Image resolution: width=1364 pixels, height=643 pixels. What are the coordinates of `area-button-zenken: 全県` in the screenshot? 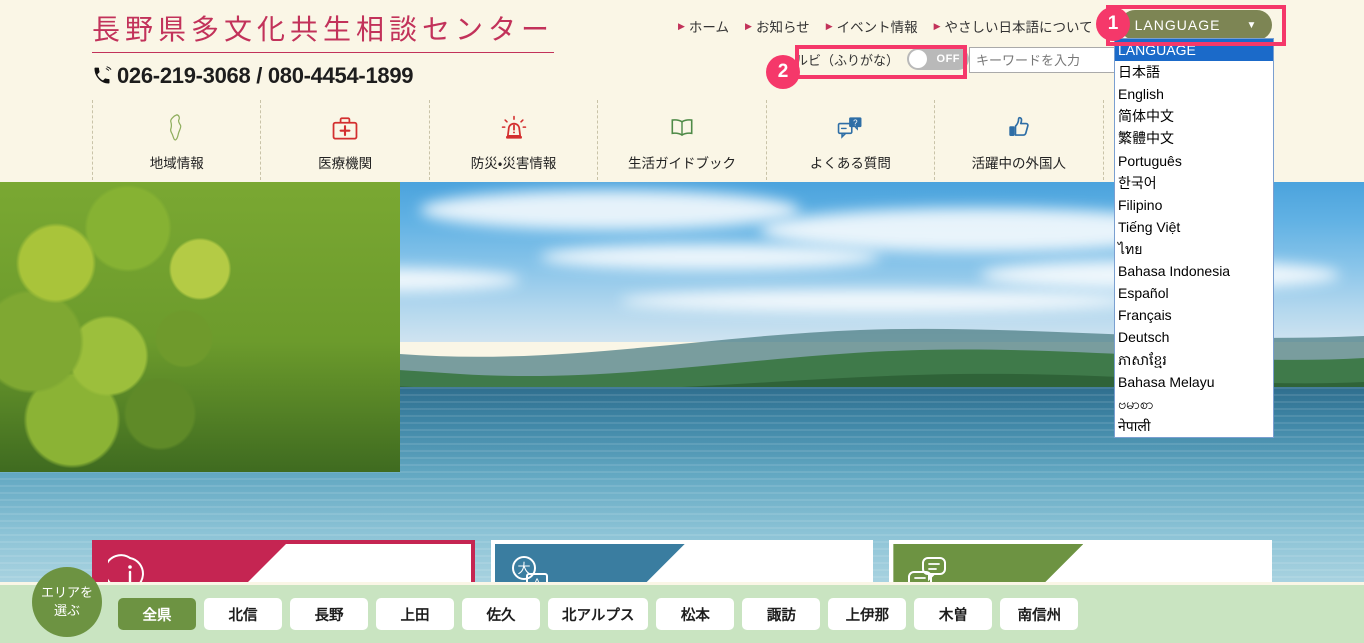 It's located at (157, 614).